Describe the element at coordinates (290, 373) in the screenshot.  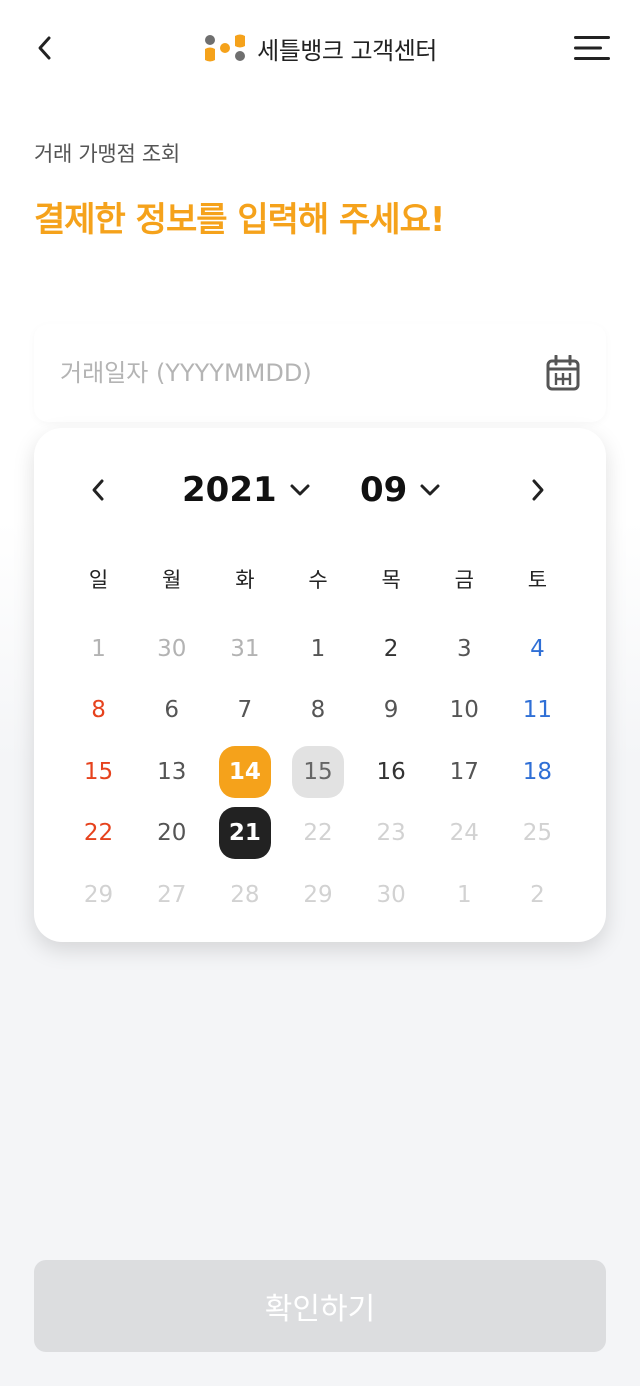
I see `transaction-date-input` at that location.